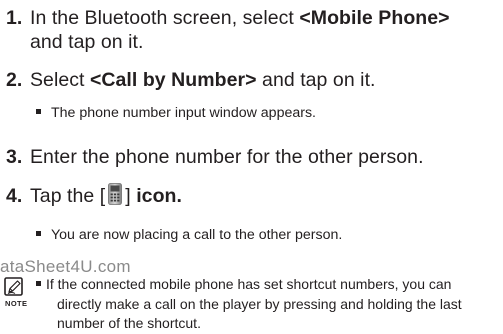 The width and height of the screenshot is (503, 334). What do you see at coordinates (129, 323) in the screenshot?
I see `note-line-3: number of the shortcut.` at bounding box center [129, 323].